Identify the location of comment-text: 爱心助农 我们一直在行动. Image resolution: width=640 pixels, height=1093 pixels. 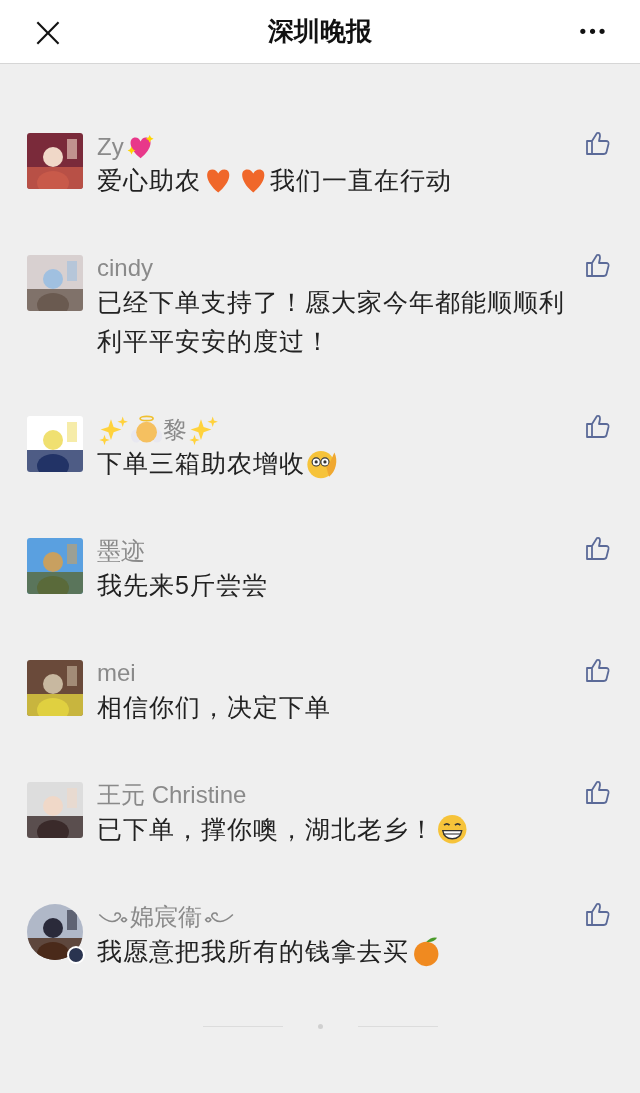
(340, 180).